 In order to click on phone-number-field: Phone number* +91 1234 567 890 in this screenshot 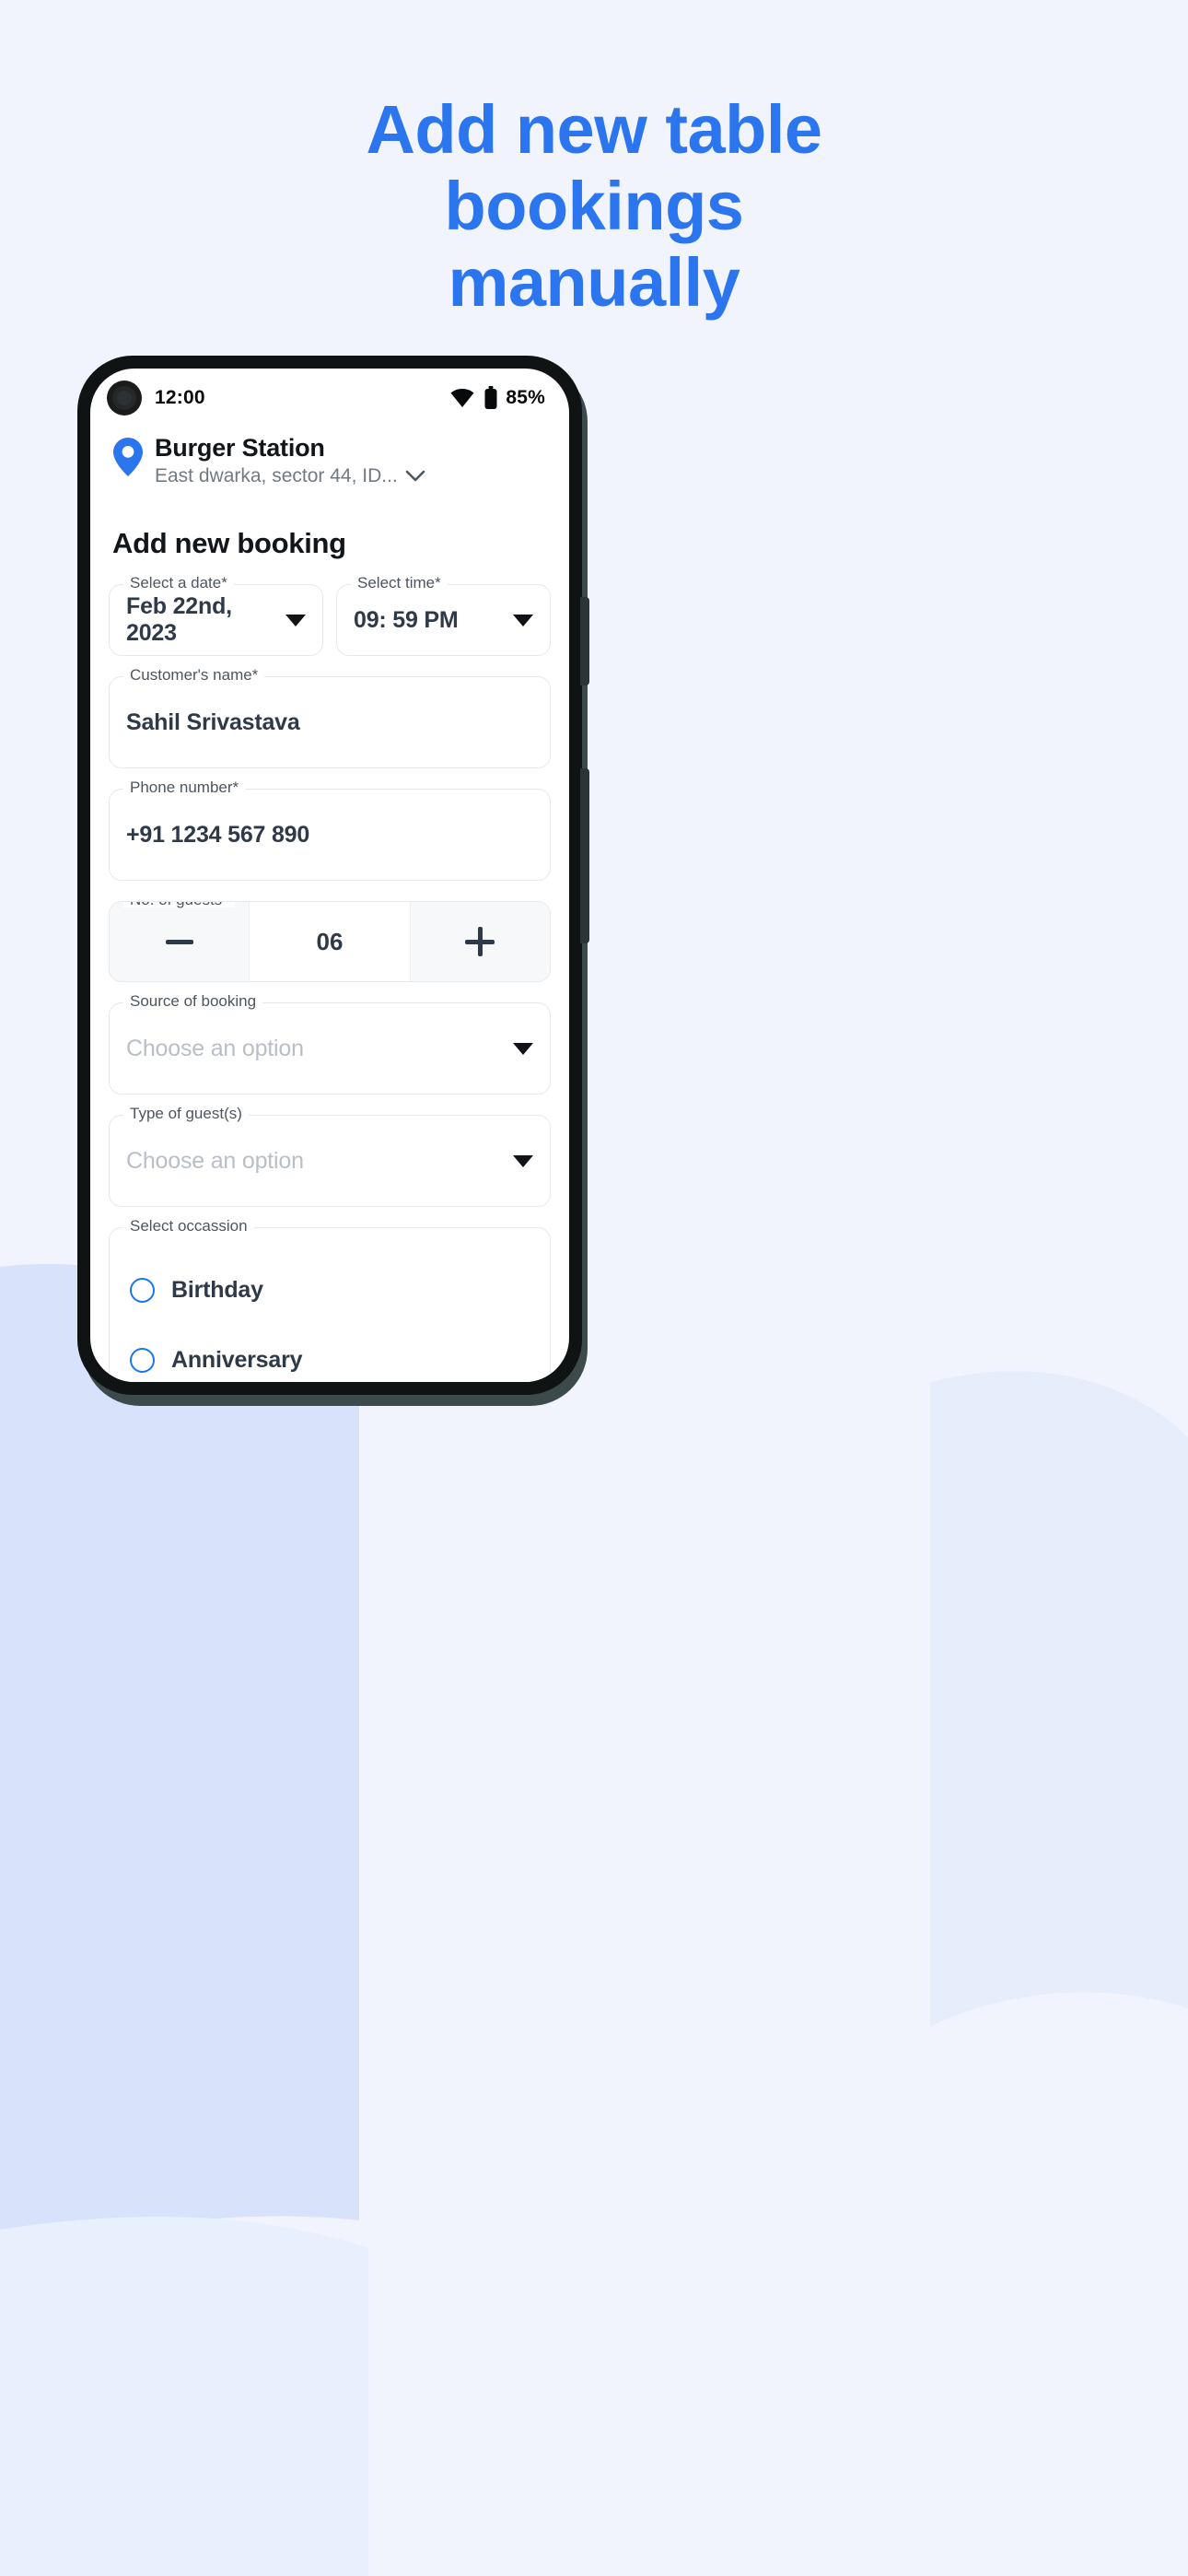, I will do `click(330, 830)`.